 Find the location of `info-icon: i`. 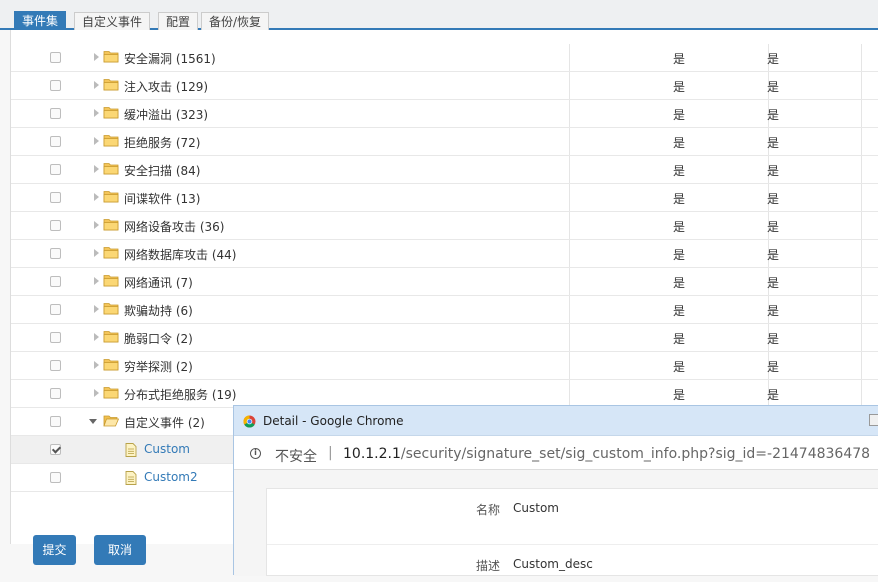

info-icon: i is located at coordinates (255, 453).